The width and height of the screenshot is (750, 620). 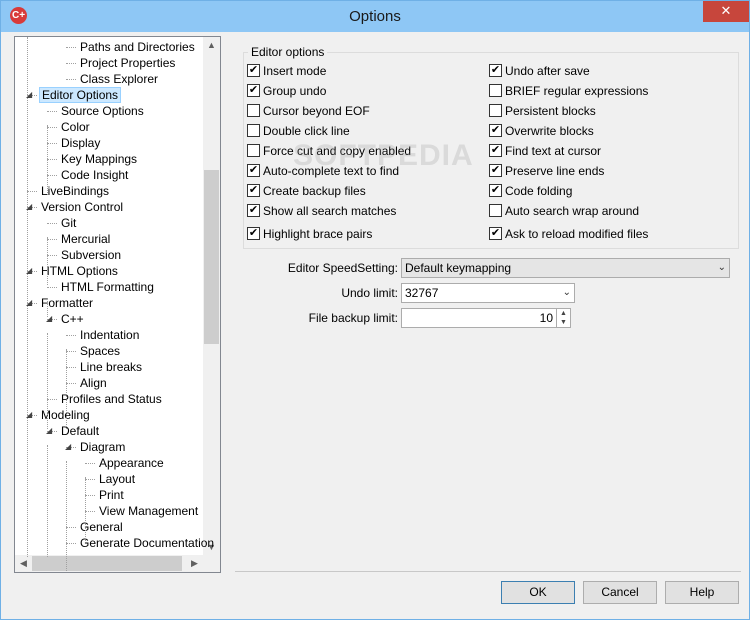 I want to click on tree-item: Source Options, so click(x=102, y=111).